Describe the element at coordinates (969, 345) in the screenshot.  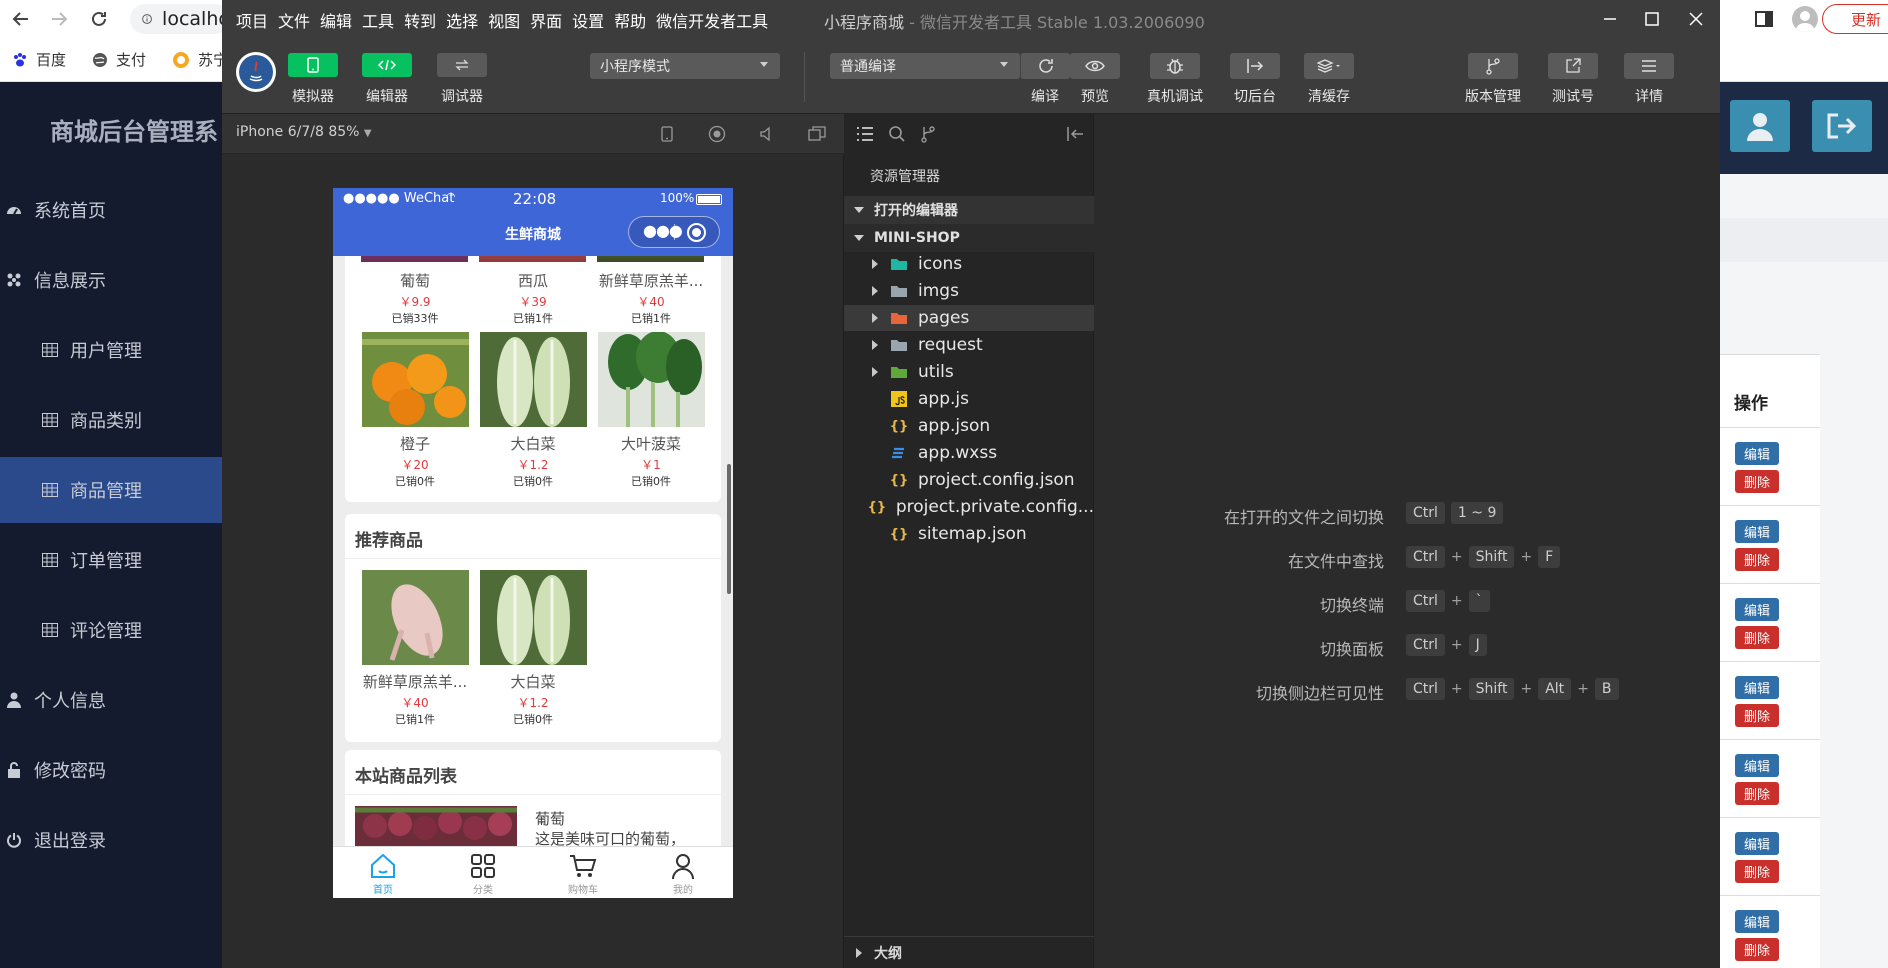
I see `tree-folder-request: request` at that location.